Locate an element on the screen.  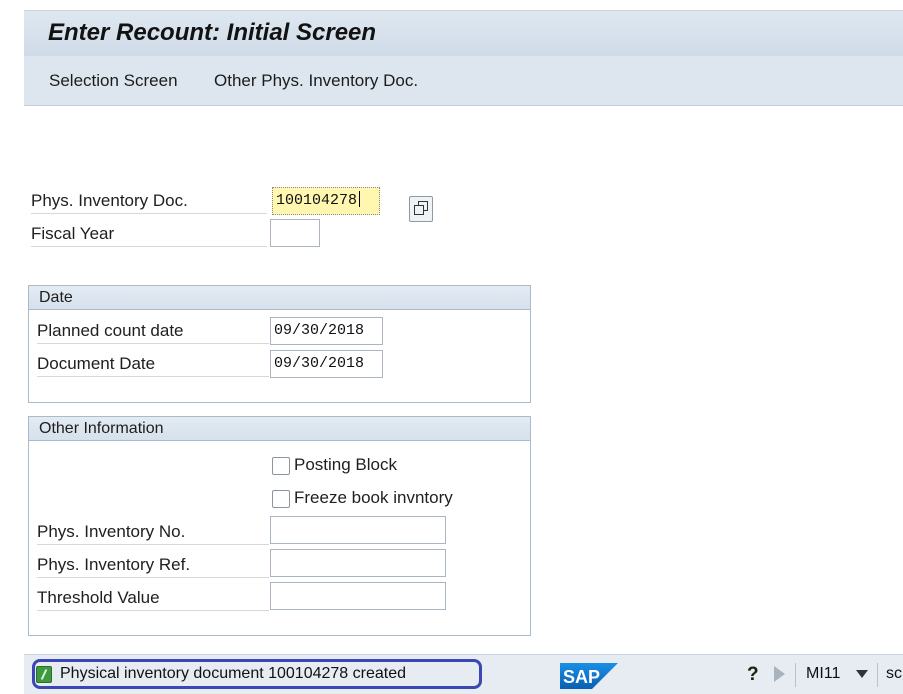
fiscal-year-label: Fiscal Year is located at coordinates (149, 234).